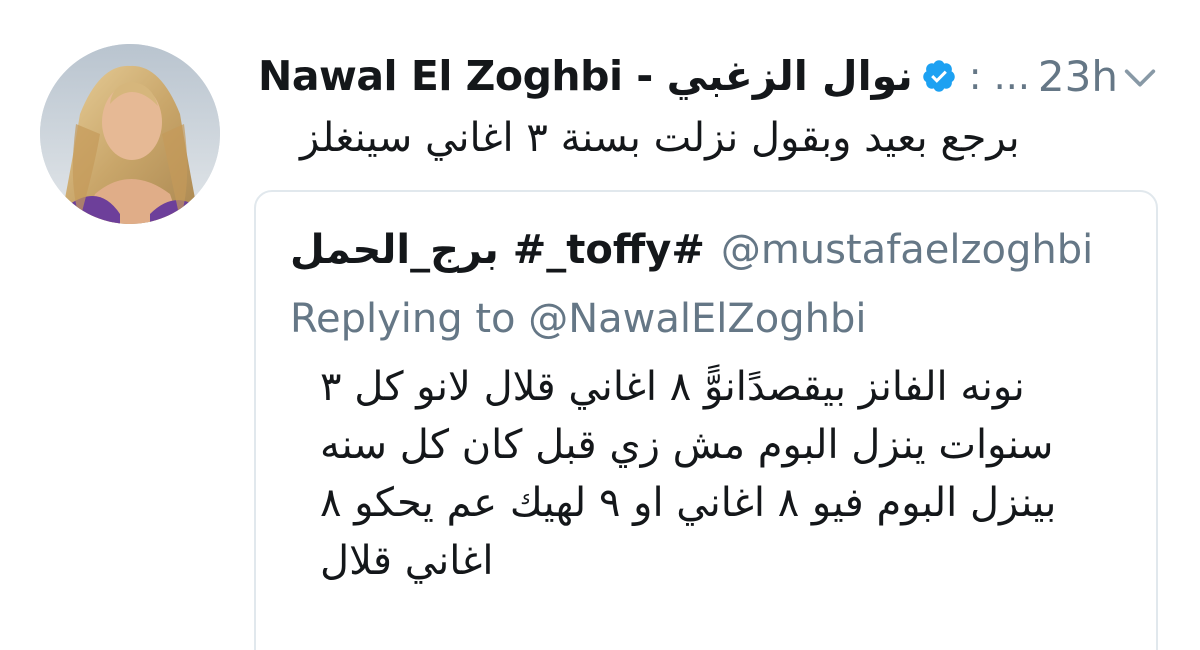 Image resolution: width=1200 pixels, height=650 pixels. I want to click on tweet-timestamp: 23h, so click(1078, 76).